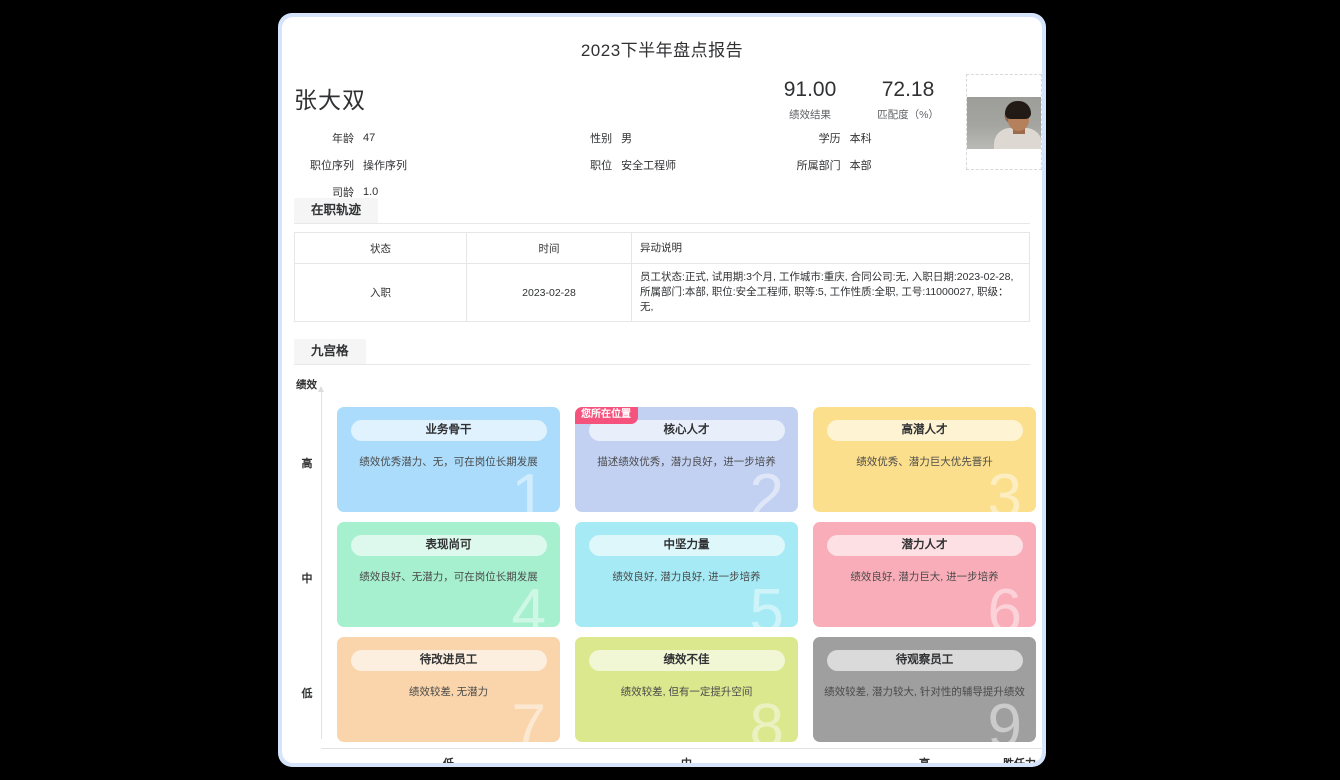 This screenshot has width=1340, height=780. Describe the element at coordinates (549, 248) in the screenshot. I see `col-time: 时间` at that location.